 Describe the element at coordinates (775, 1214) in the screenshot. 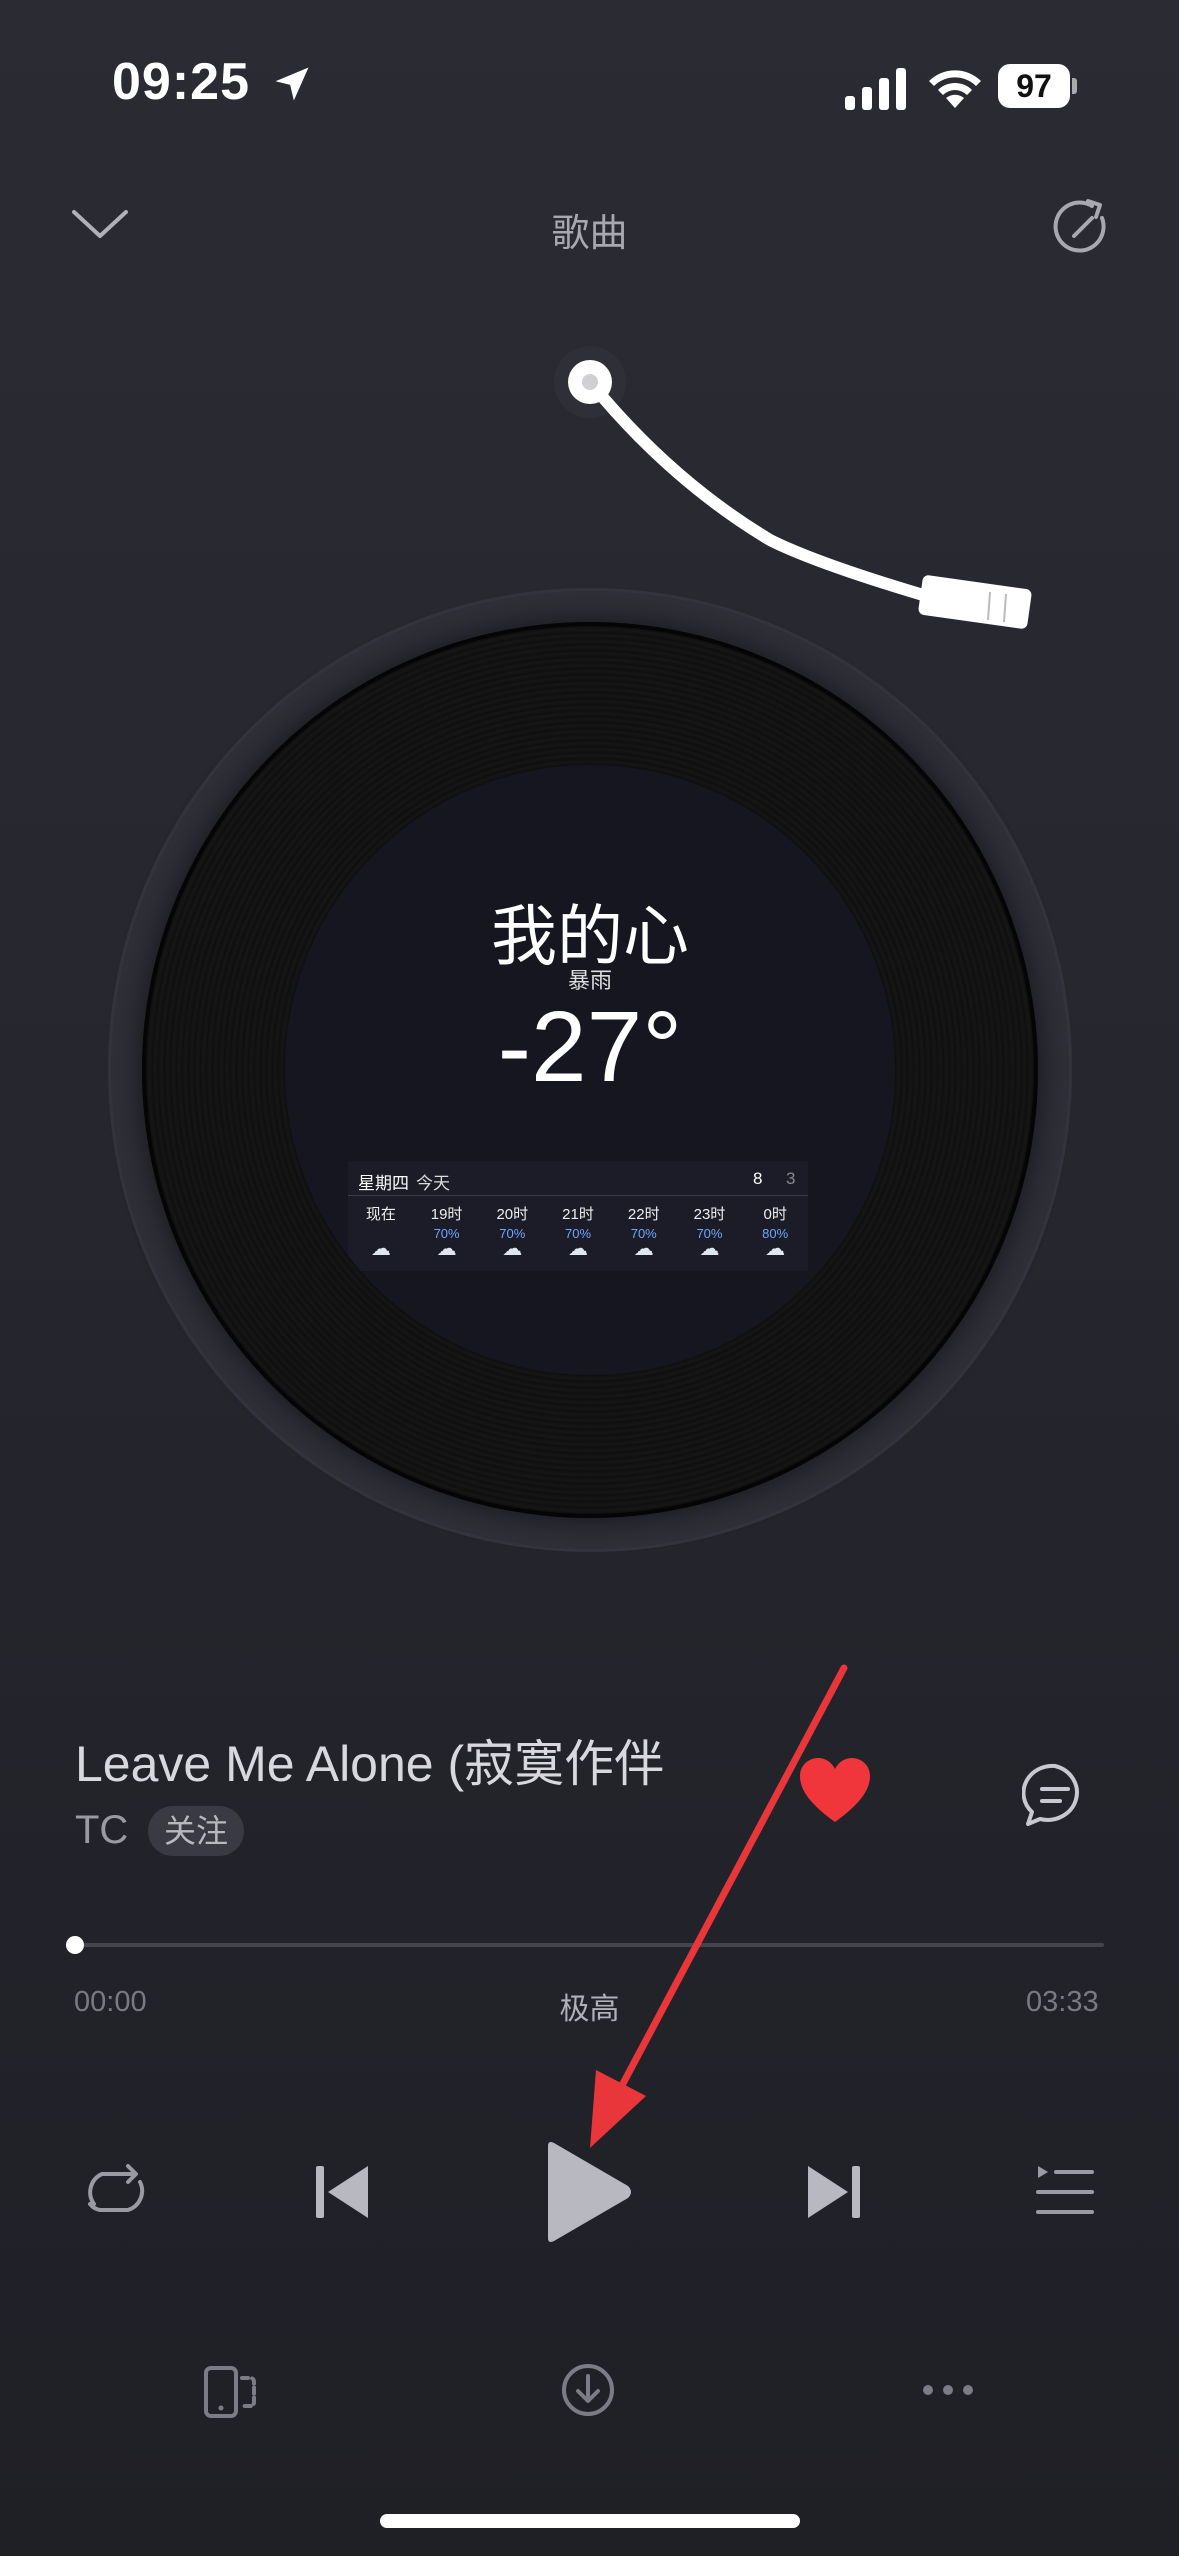

I see `forecast-hour-time: 0时` at that location.